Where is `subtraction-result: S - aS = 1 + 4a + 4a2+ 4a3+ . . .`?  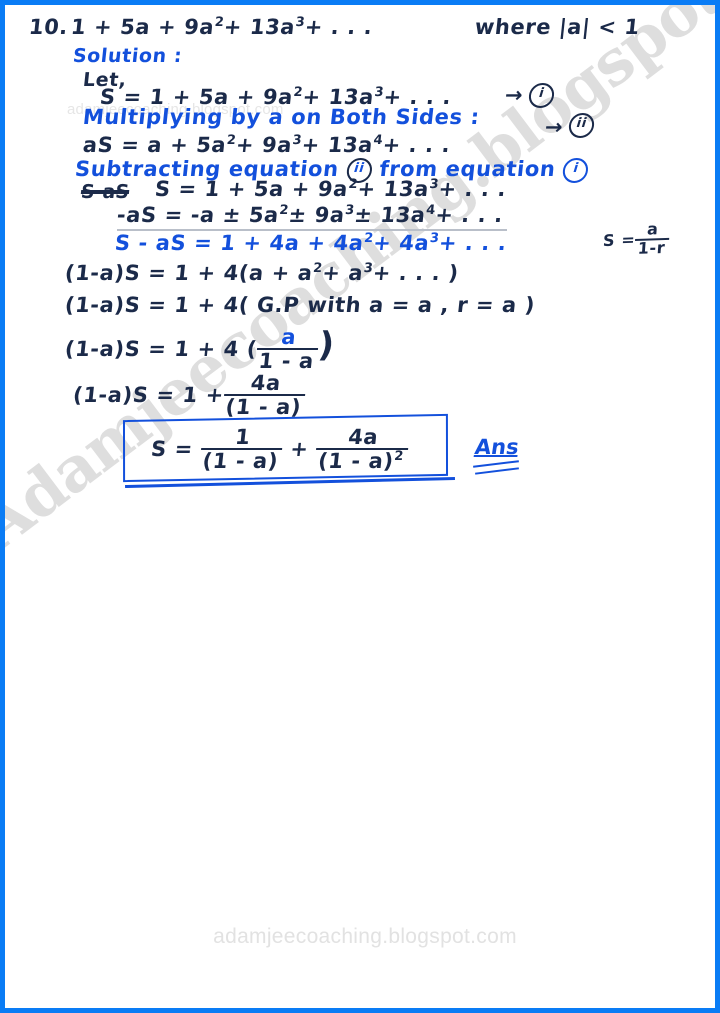 subtraction-result: S - aS = 1 + 4a + 4a2+ 4a3+ . . . is located at coordinates (311, 243).